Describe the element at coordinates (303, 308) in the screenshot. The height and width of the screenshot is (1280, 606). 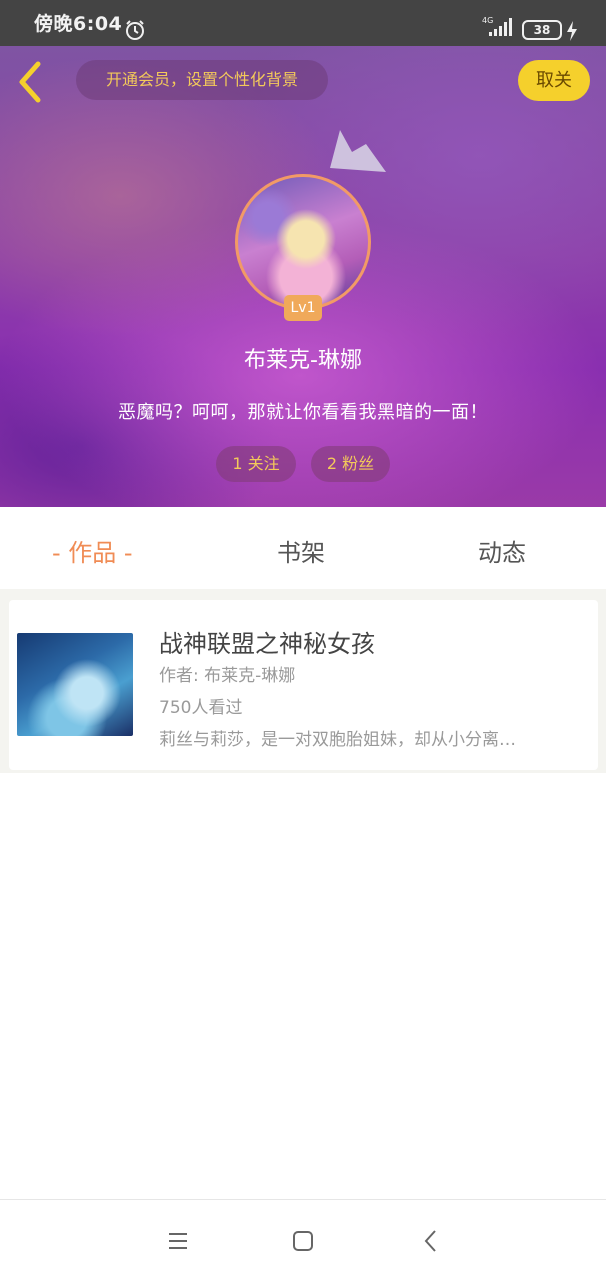
I see `level-badge: Lv1` at that location.